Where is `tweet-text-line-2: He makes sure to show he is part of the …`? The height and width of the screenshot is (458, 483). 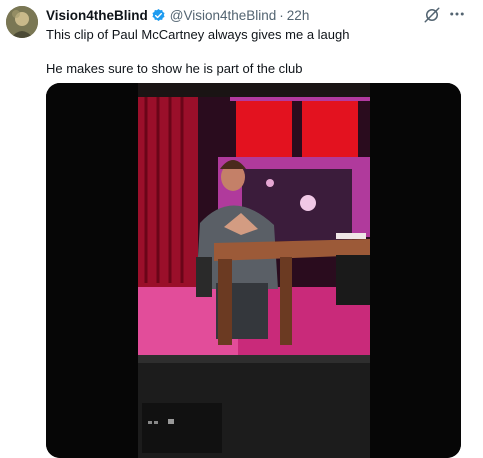
tweet-text-line-2: He makes sure to show he is part of the … is located at coordinates (174, 68).